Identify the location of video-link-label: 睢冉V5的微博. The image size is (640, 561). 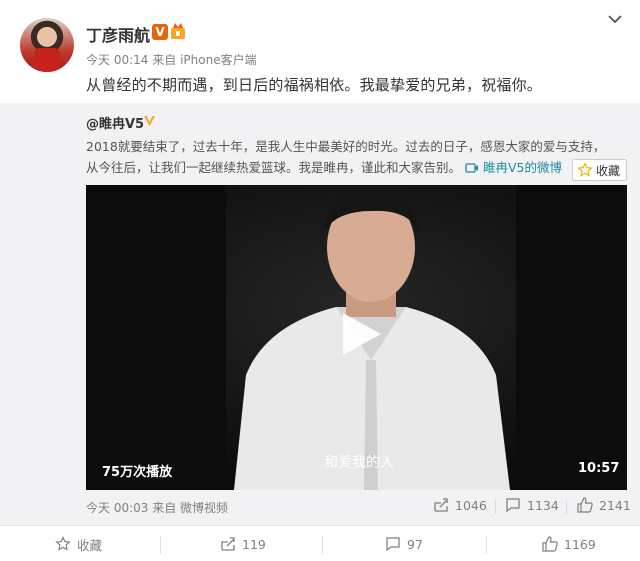
(522, 167).